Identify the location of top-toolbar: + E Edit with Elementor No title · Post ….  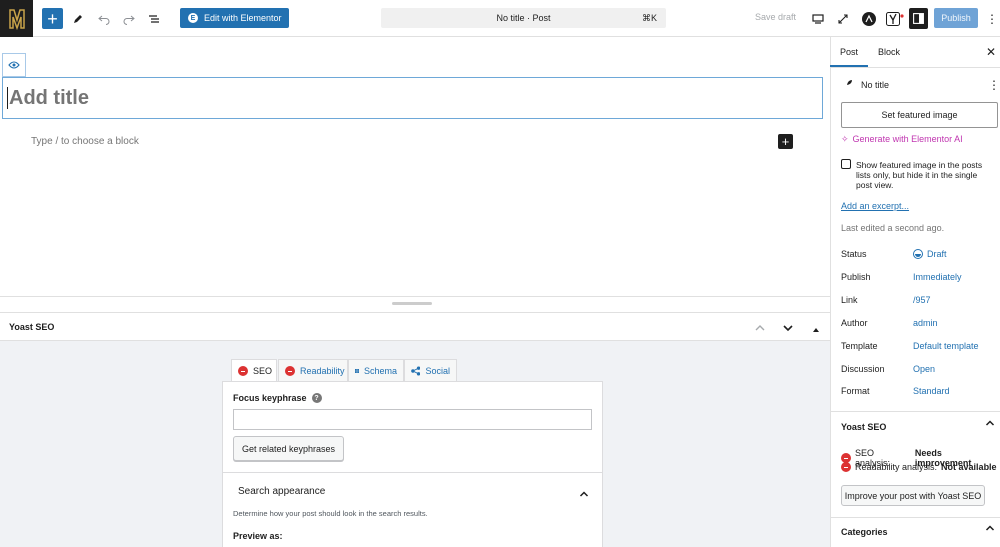
(500, 18).